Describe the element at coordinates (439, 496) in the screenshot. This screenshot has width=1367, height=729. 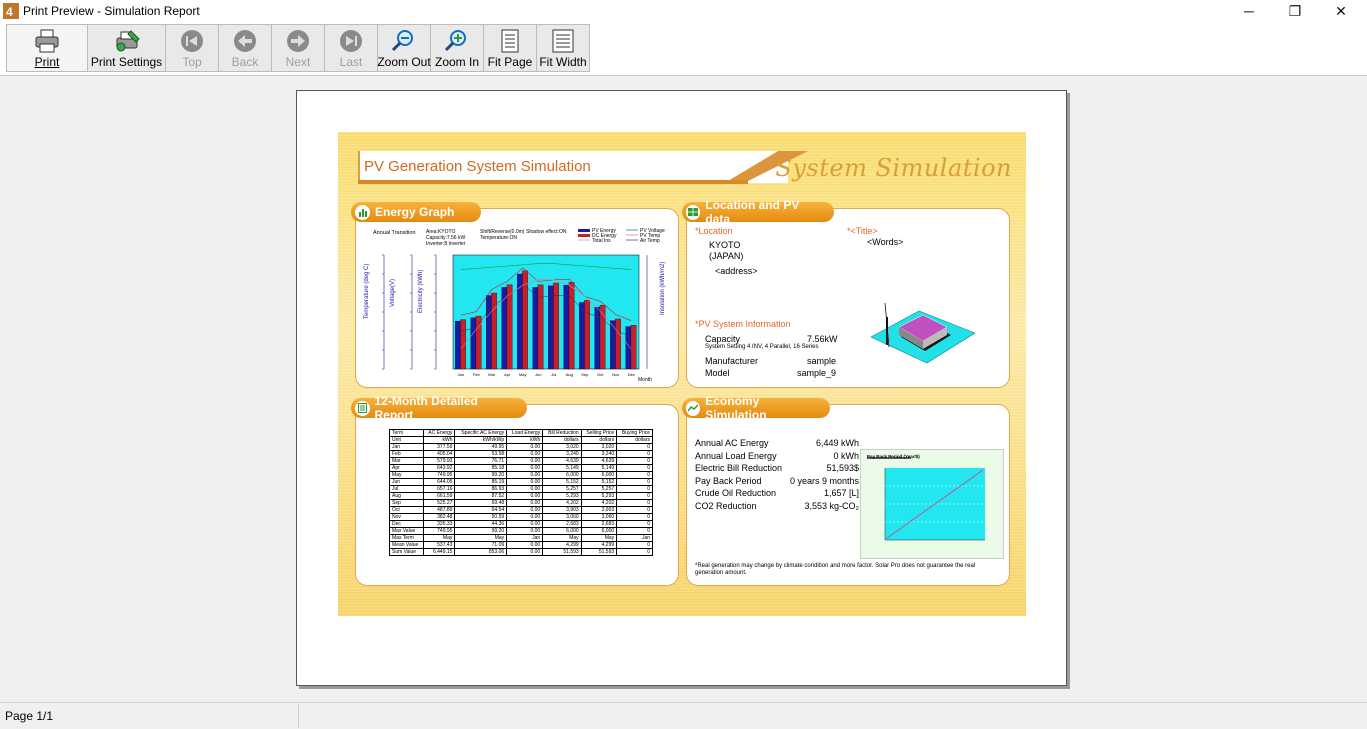
I see `table-cell: 661.59` at that location.